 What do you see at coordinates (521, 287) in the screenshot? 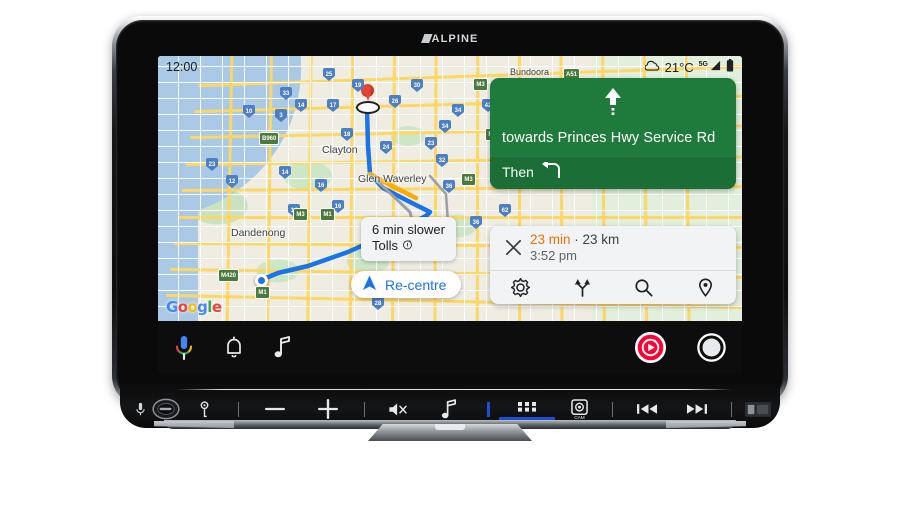
I see `settings-icon` at bounding box center [521, 287].